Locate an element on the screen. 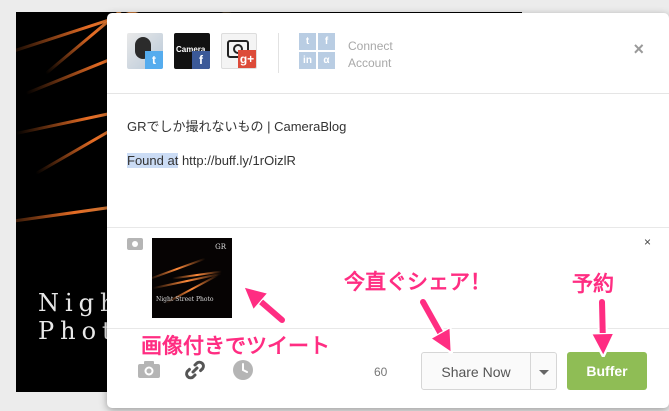  clock-icon is located at coordinates (243, 373).